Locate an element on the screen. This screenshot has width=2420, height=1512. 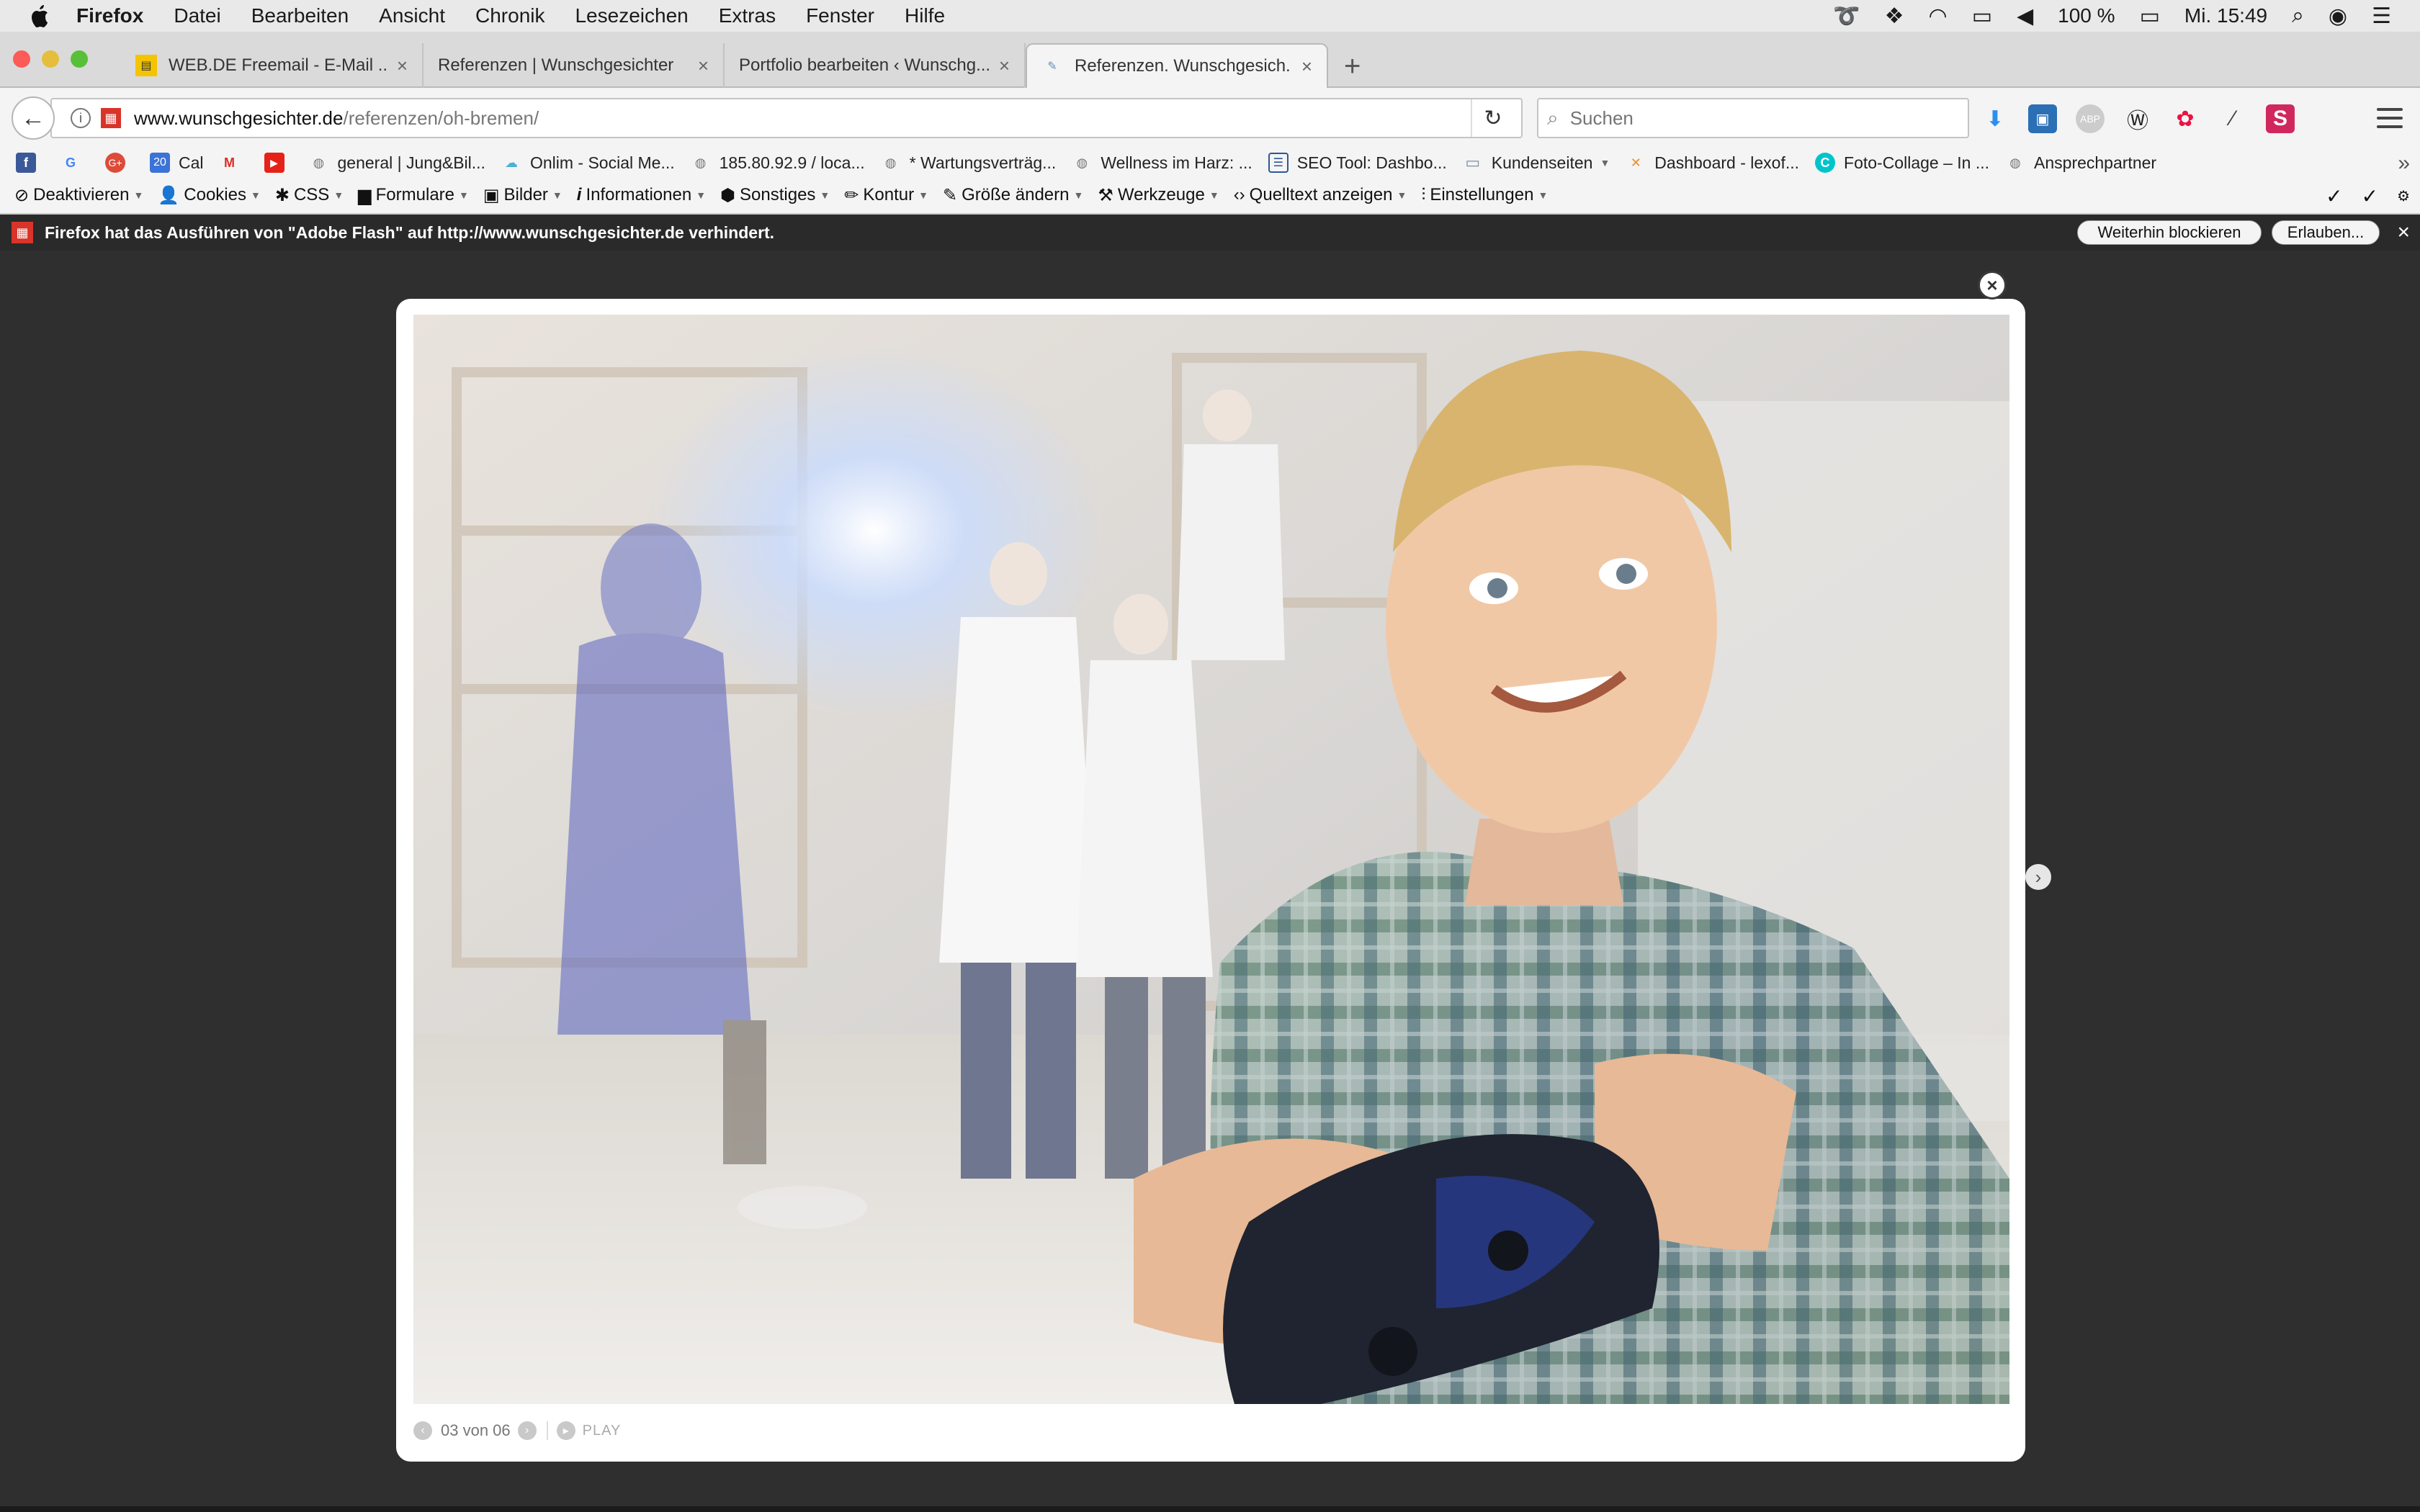
play-slideshow-icon: ▸ is located at coordinates (565, 1430).